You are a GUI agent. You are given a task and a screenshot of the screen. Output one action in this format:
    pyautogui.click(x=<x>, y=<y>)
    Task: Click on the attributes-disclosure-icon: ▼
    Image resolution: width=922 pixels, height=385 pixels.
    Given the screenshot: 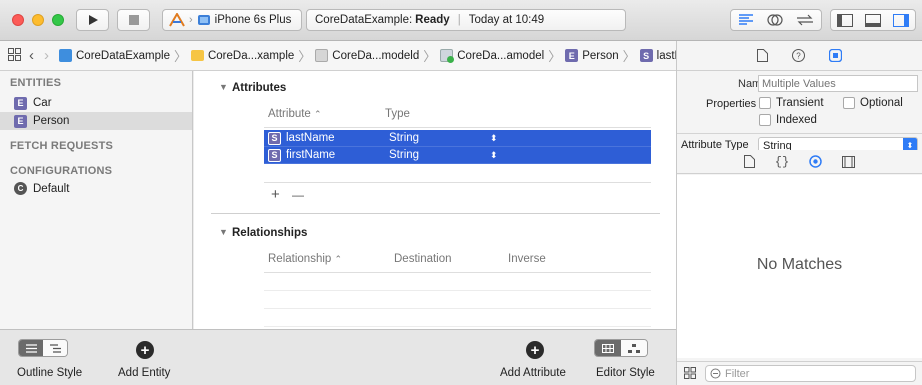 What is the action you would take?
    pyautogui.click(x=223, y=87)
    